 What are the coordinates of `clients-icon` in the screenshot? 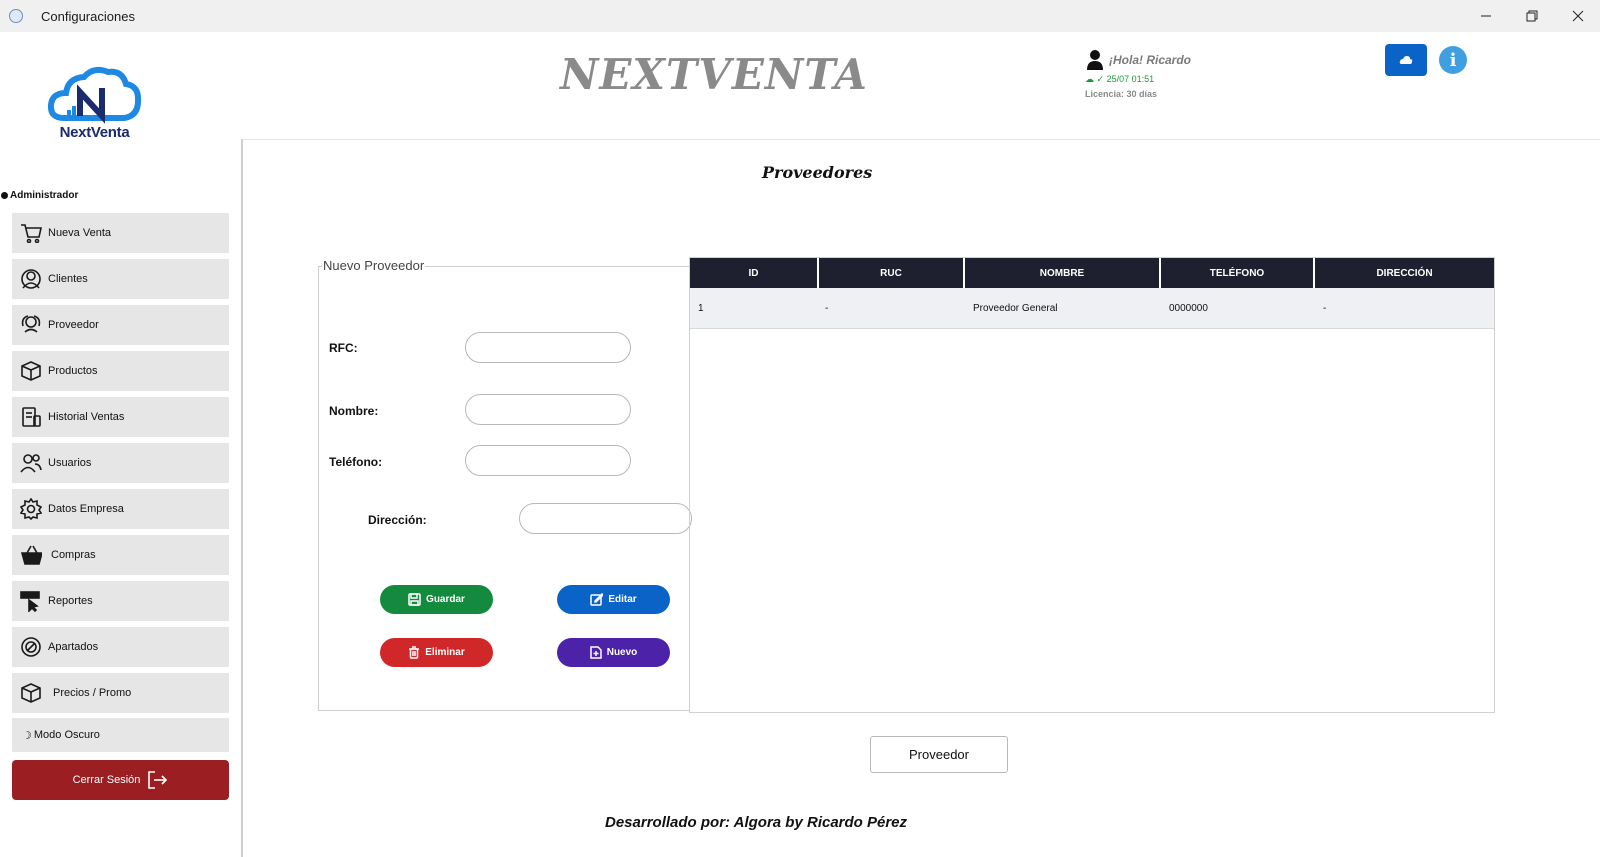 It's located at (31, 279).